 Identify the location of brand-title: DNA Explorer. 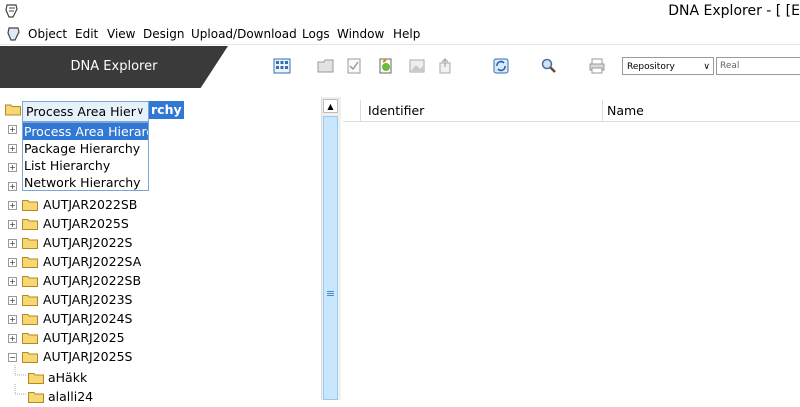
(114, 66).